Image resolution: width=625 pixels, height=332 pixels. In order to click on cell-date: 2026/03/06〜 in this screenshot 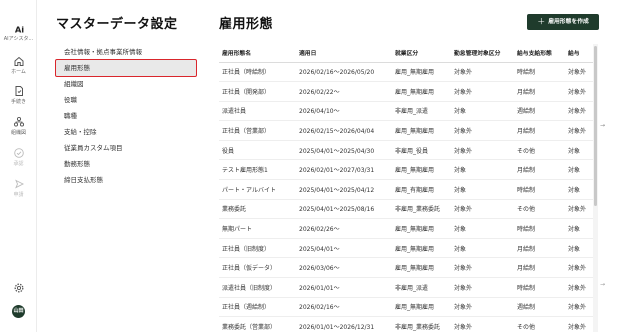, I will do `click(344, 268)`.